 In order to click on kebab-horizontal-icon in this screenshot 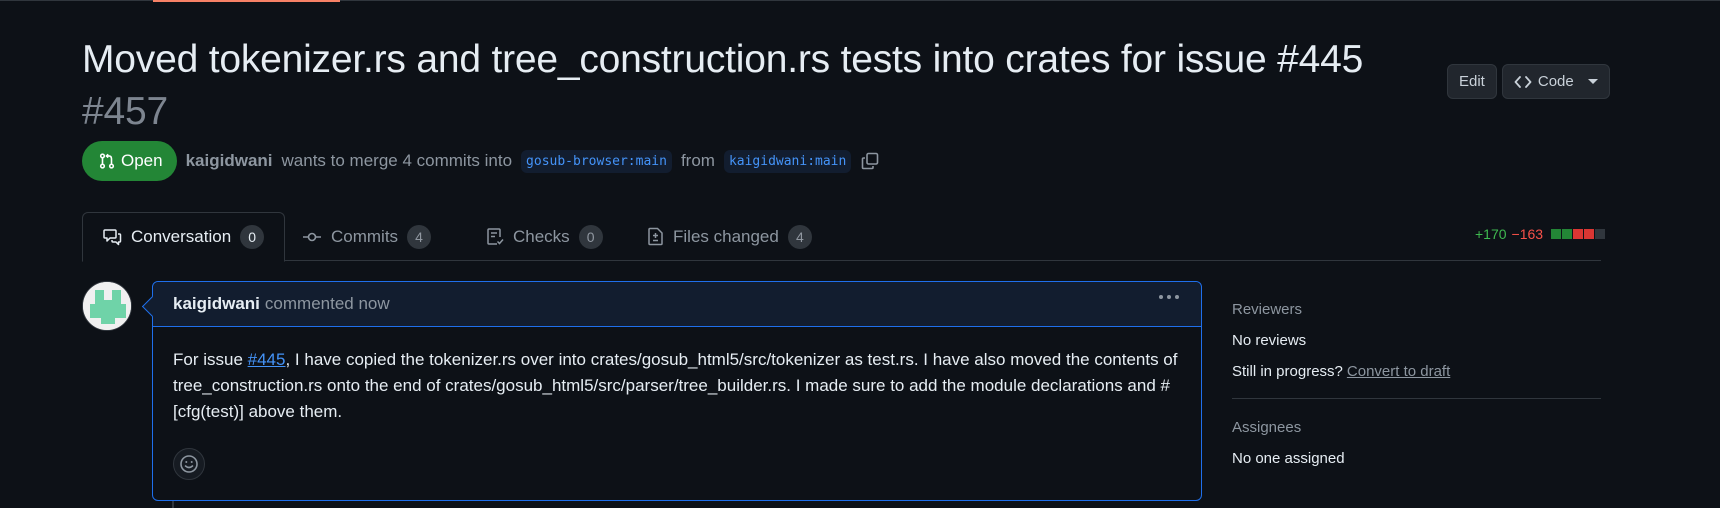, I will do `click(1169, 297)`.